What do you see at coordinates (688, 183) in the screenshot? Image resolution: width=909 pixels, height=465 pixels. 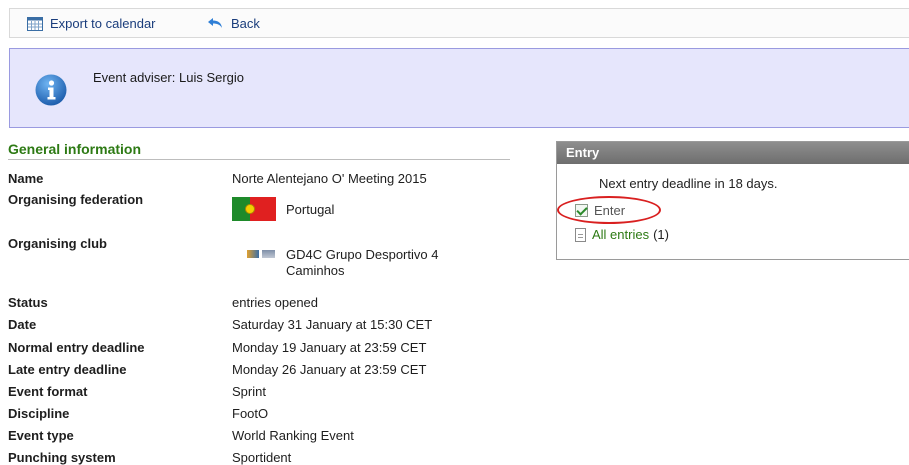 I see `next-entry-deadline-text: Next entry deadline in 18 days.` at bounding box center [688, 183].